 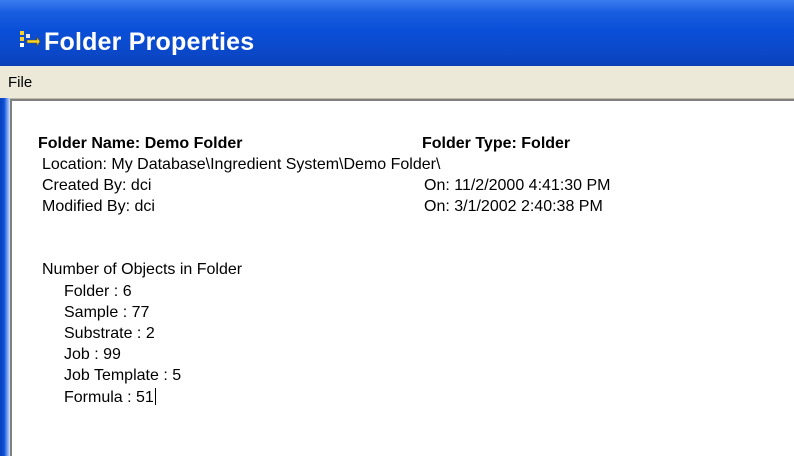 What do you see at coordinates (397, 33) in the screenshot?
I see `title-bar: Folder Properties` at bounding box center [397, 33].